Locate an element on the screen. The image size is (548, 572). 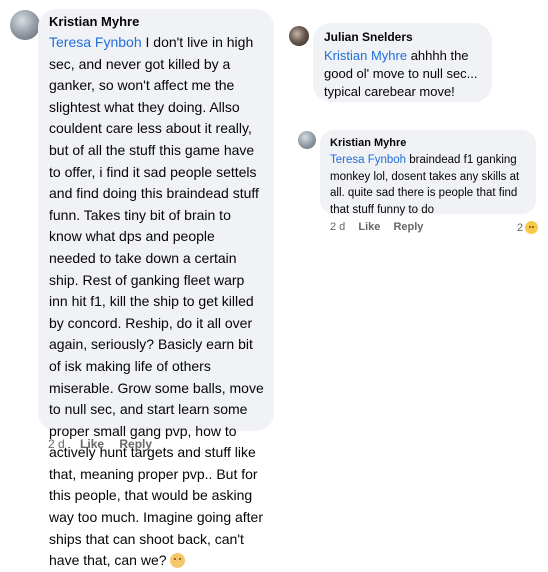
avatar-julian-snelders is located at coordinates (299, 36).